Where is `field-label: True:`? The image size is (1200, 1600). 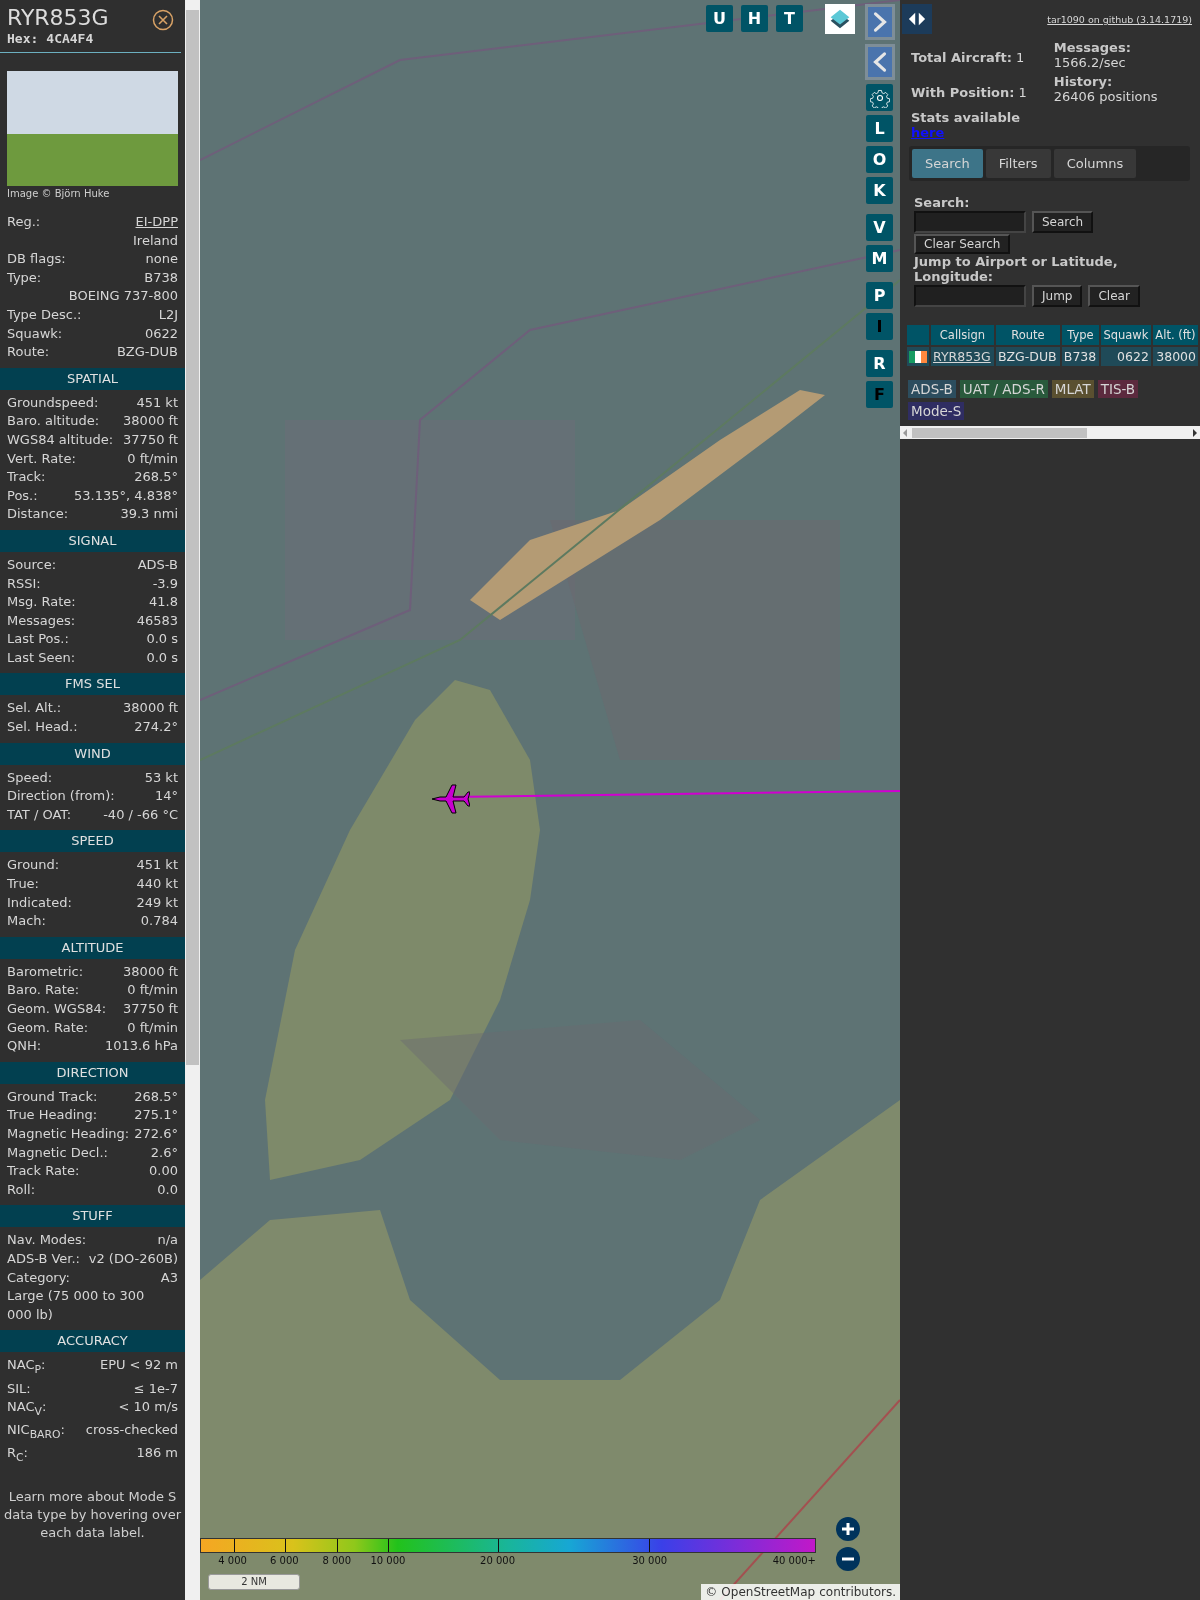 field-label: True: is located at coordinates (23, 884).